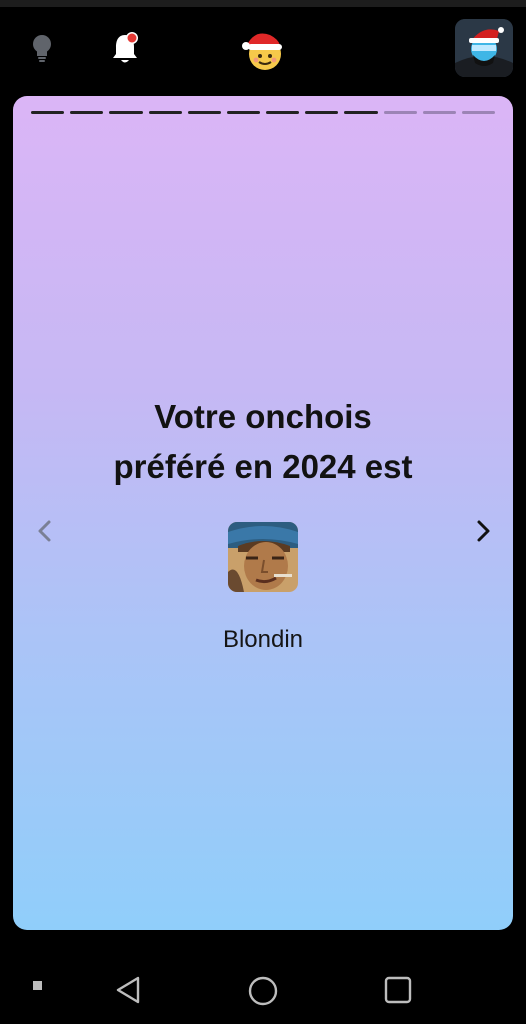 The width and height of the screenshot is (526, 1024). What do you see at coordinates (398, 990) in the screenshot?
I see `overview-square-icon` at bounding box center [398, 990].